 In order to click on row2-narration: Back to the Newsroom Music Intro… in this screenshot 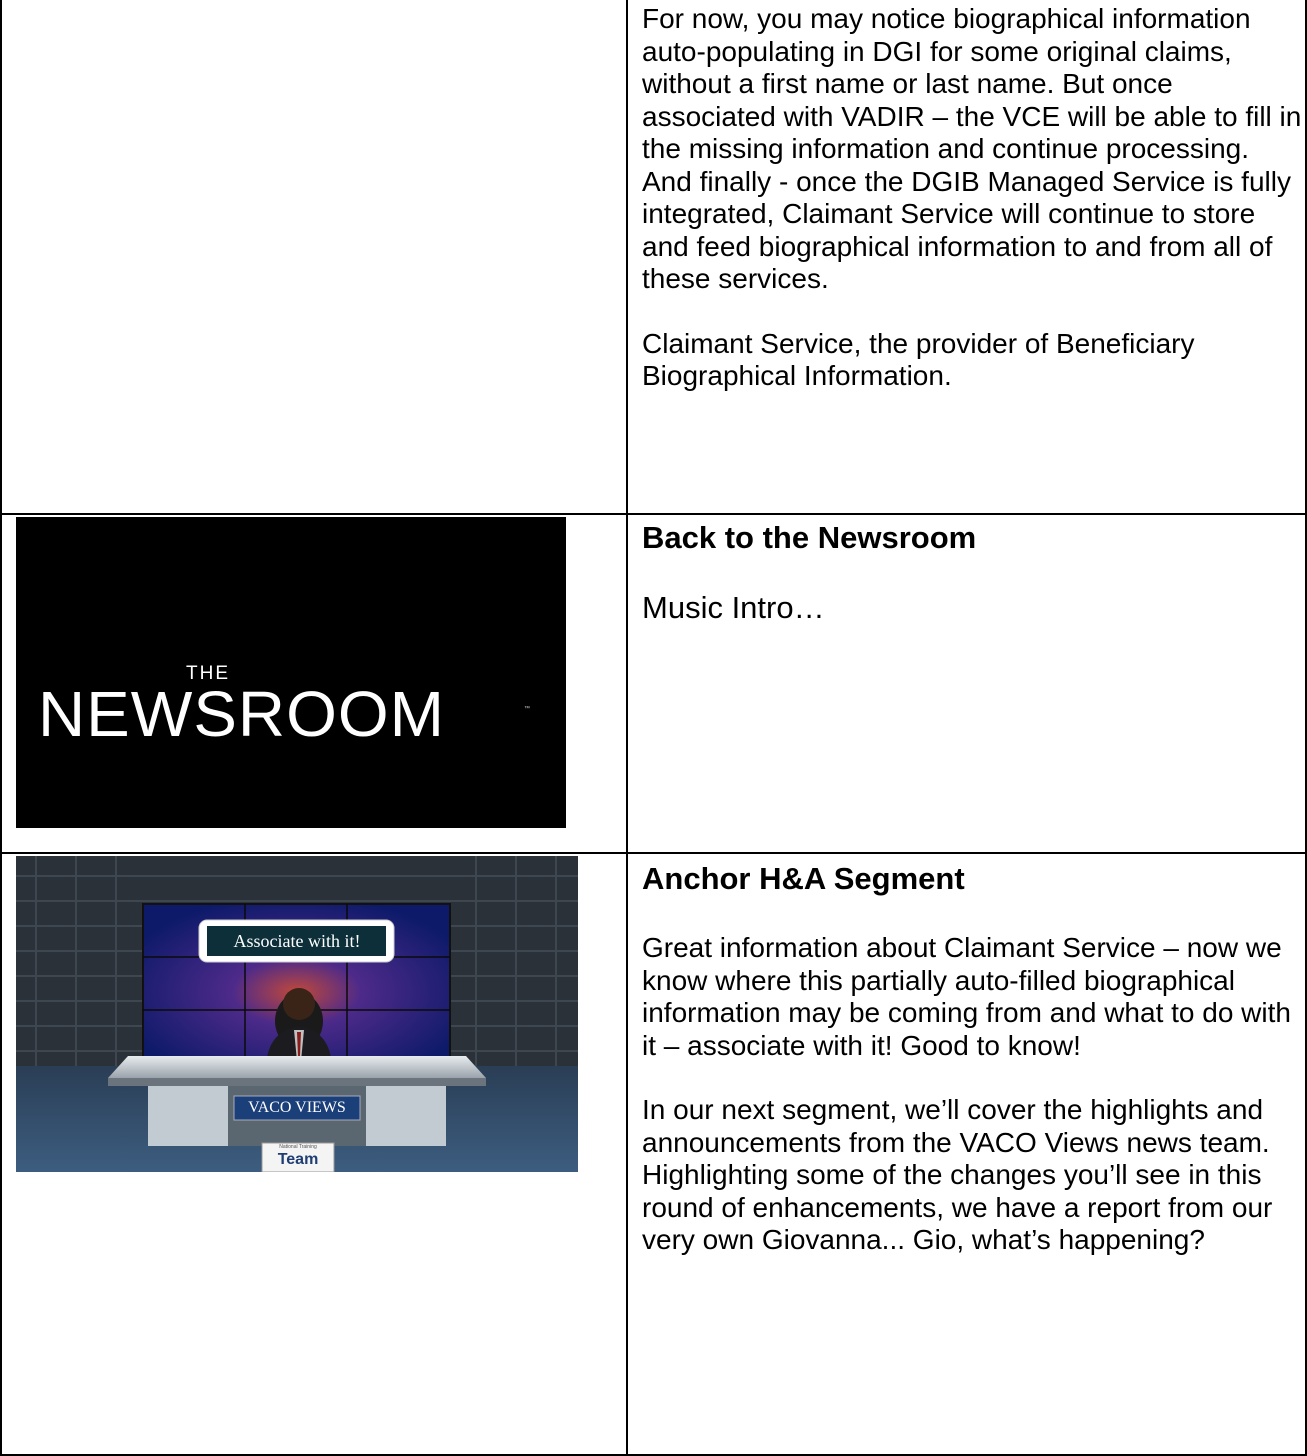, I will do `click(973, 573)`.